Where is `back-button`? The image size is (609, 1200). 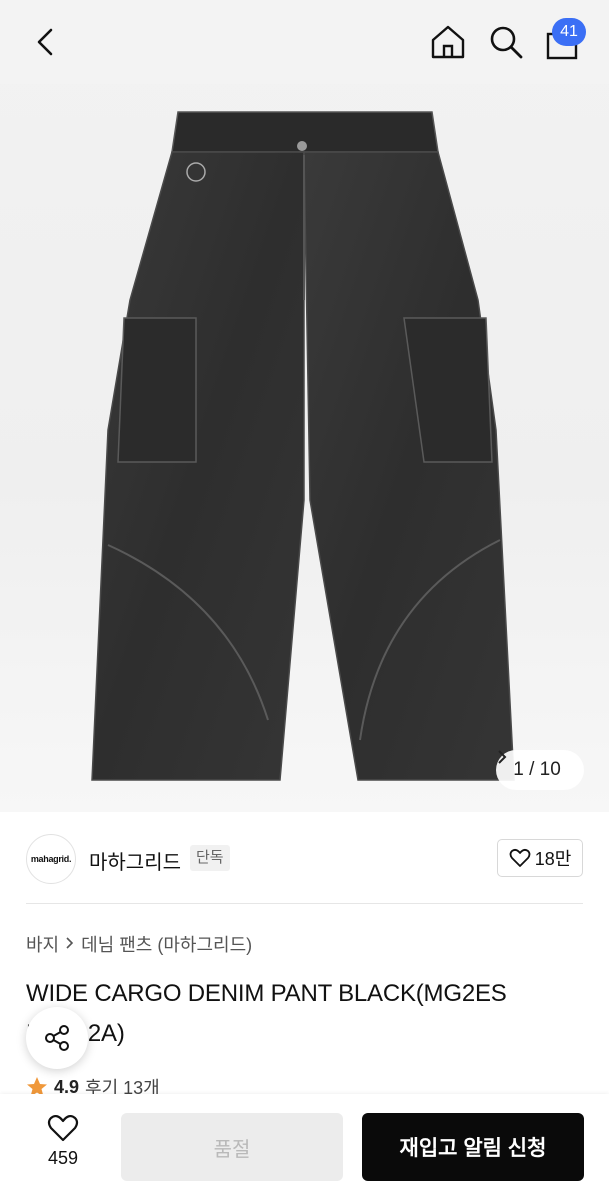 back-button is located at coordinates (46, 42).